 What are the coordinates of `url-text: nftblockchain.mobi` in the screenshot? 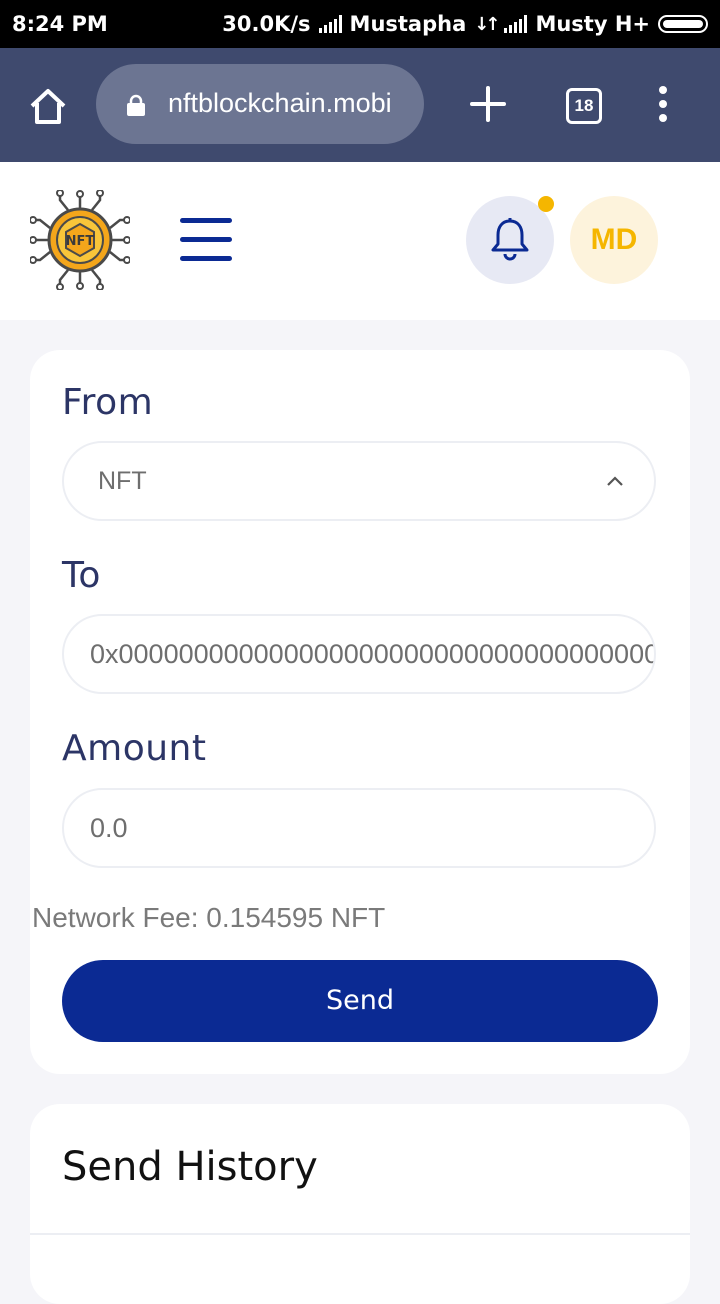 It's located at (280, 103).